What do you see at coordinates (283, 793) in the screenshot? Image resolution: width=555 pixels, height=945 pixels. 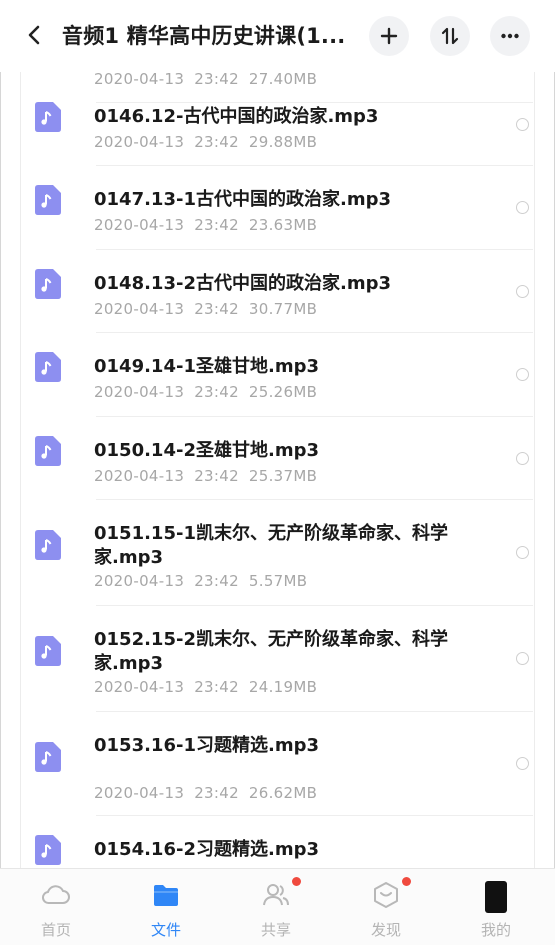 I see `file-size: 26.62MB` at bounding box center [283, 793].